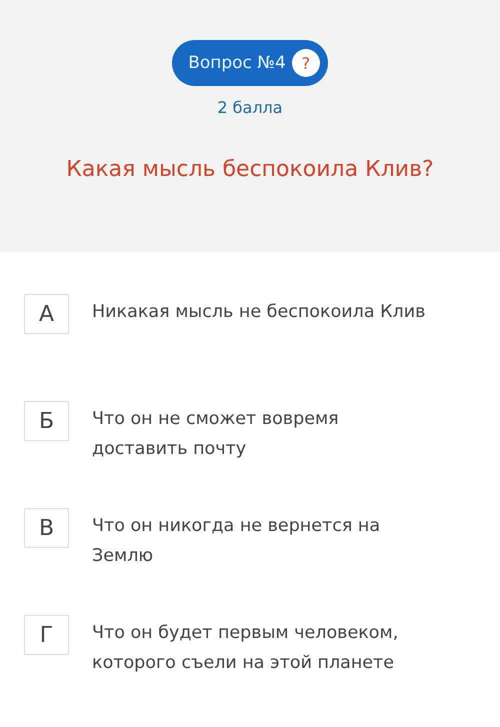 The image size is (500, 727). I want to click on answer-text: Что он не сможет вовремя доставить почту, so click(216, 434).